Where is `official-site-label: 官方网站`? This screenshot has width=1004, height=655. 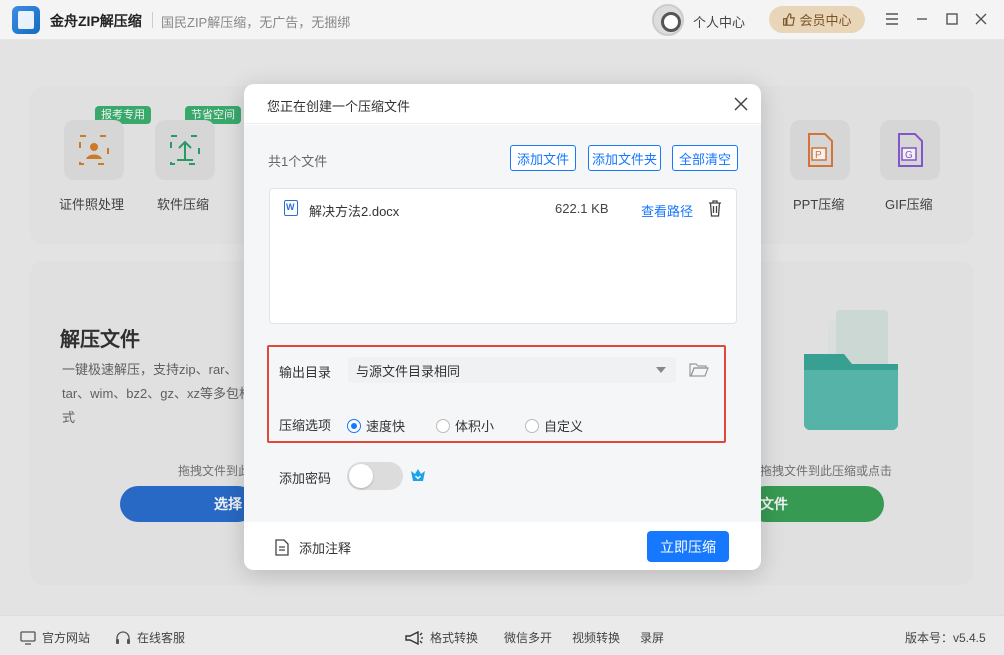
official-site-label: 官方网站 is located at coordinates (66, 638).